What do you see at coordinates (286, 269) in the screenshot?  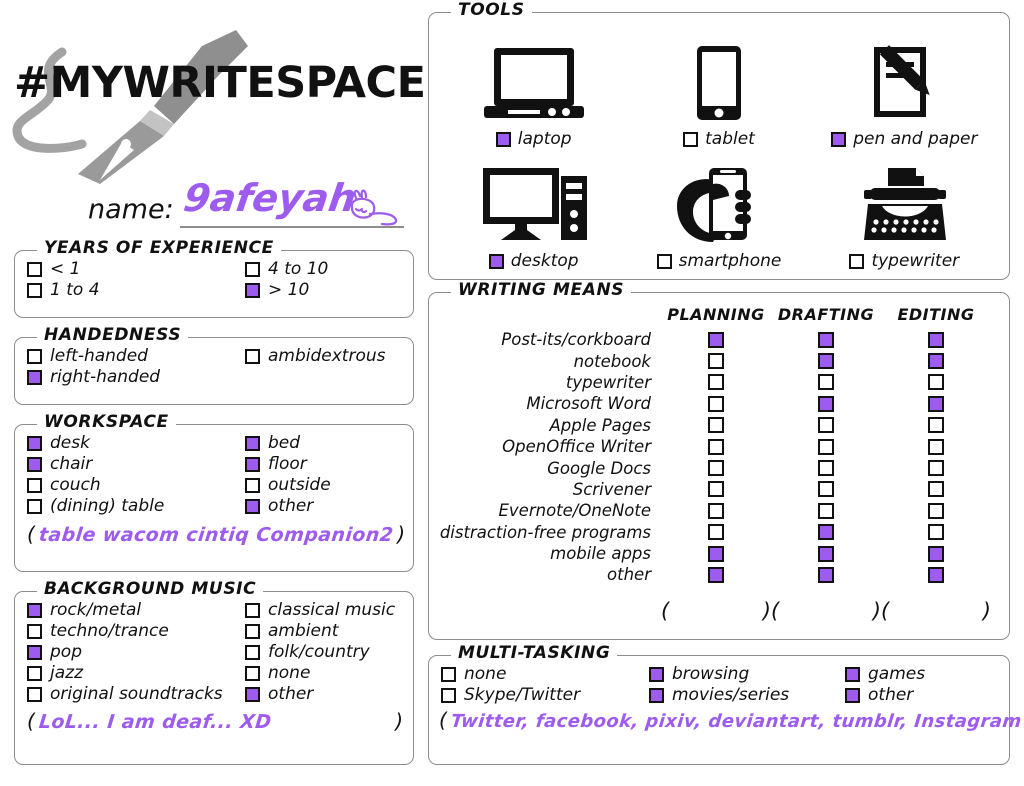 I see `checkbox-row: 4 to 10` at bounding box center [286, 269].